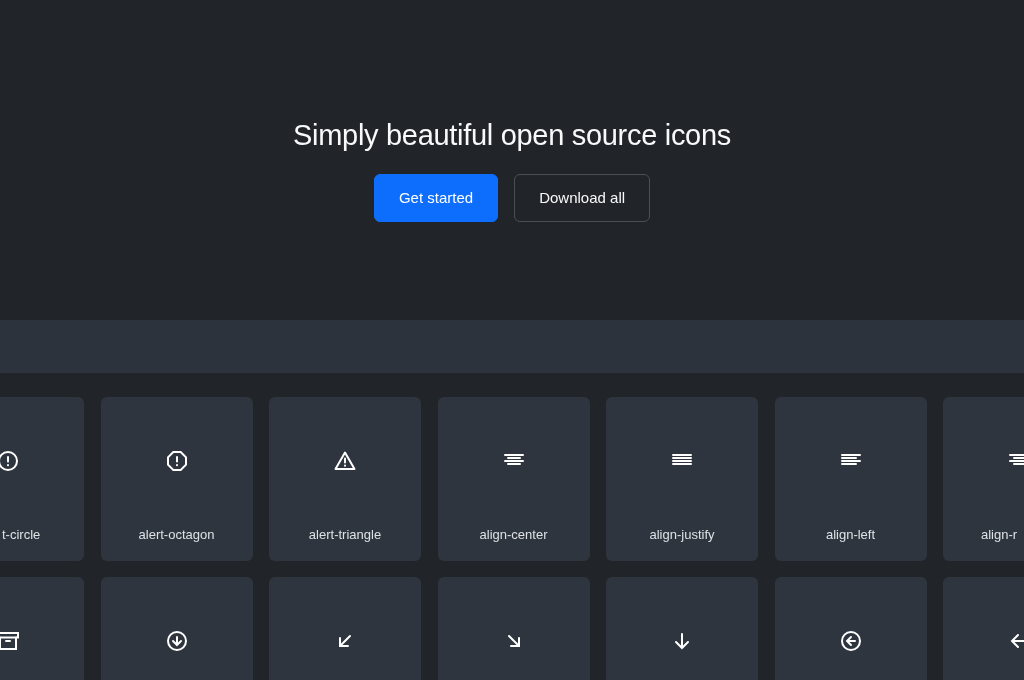 The image size is (1024, 680). I want to click on icon-name: alert-octagon, so click(176, 534).